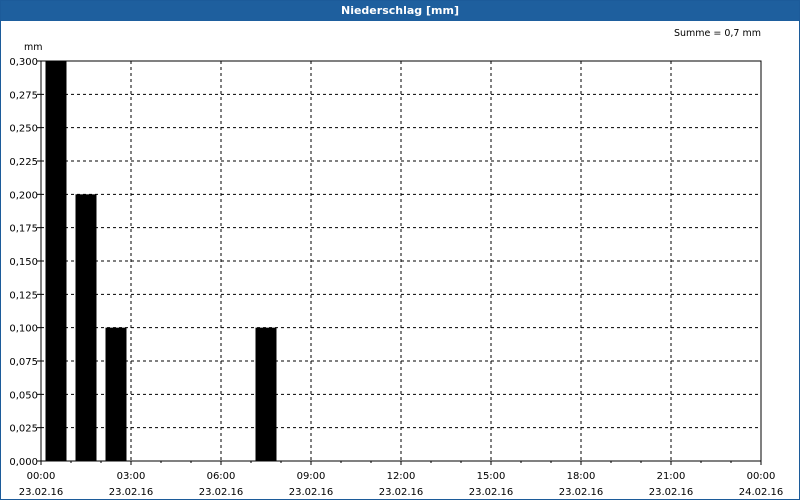  What do you see at coordinates (491, 476) in the screenshot?
I see `x-tick-time-label: 15:00` at bounding box center [491, 476].